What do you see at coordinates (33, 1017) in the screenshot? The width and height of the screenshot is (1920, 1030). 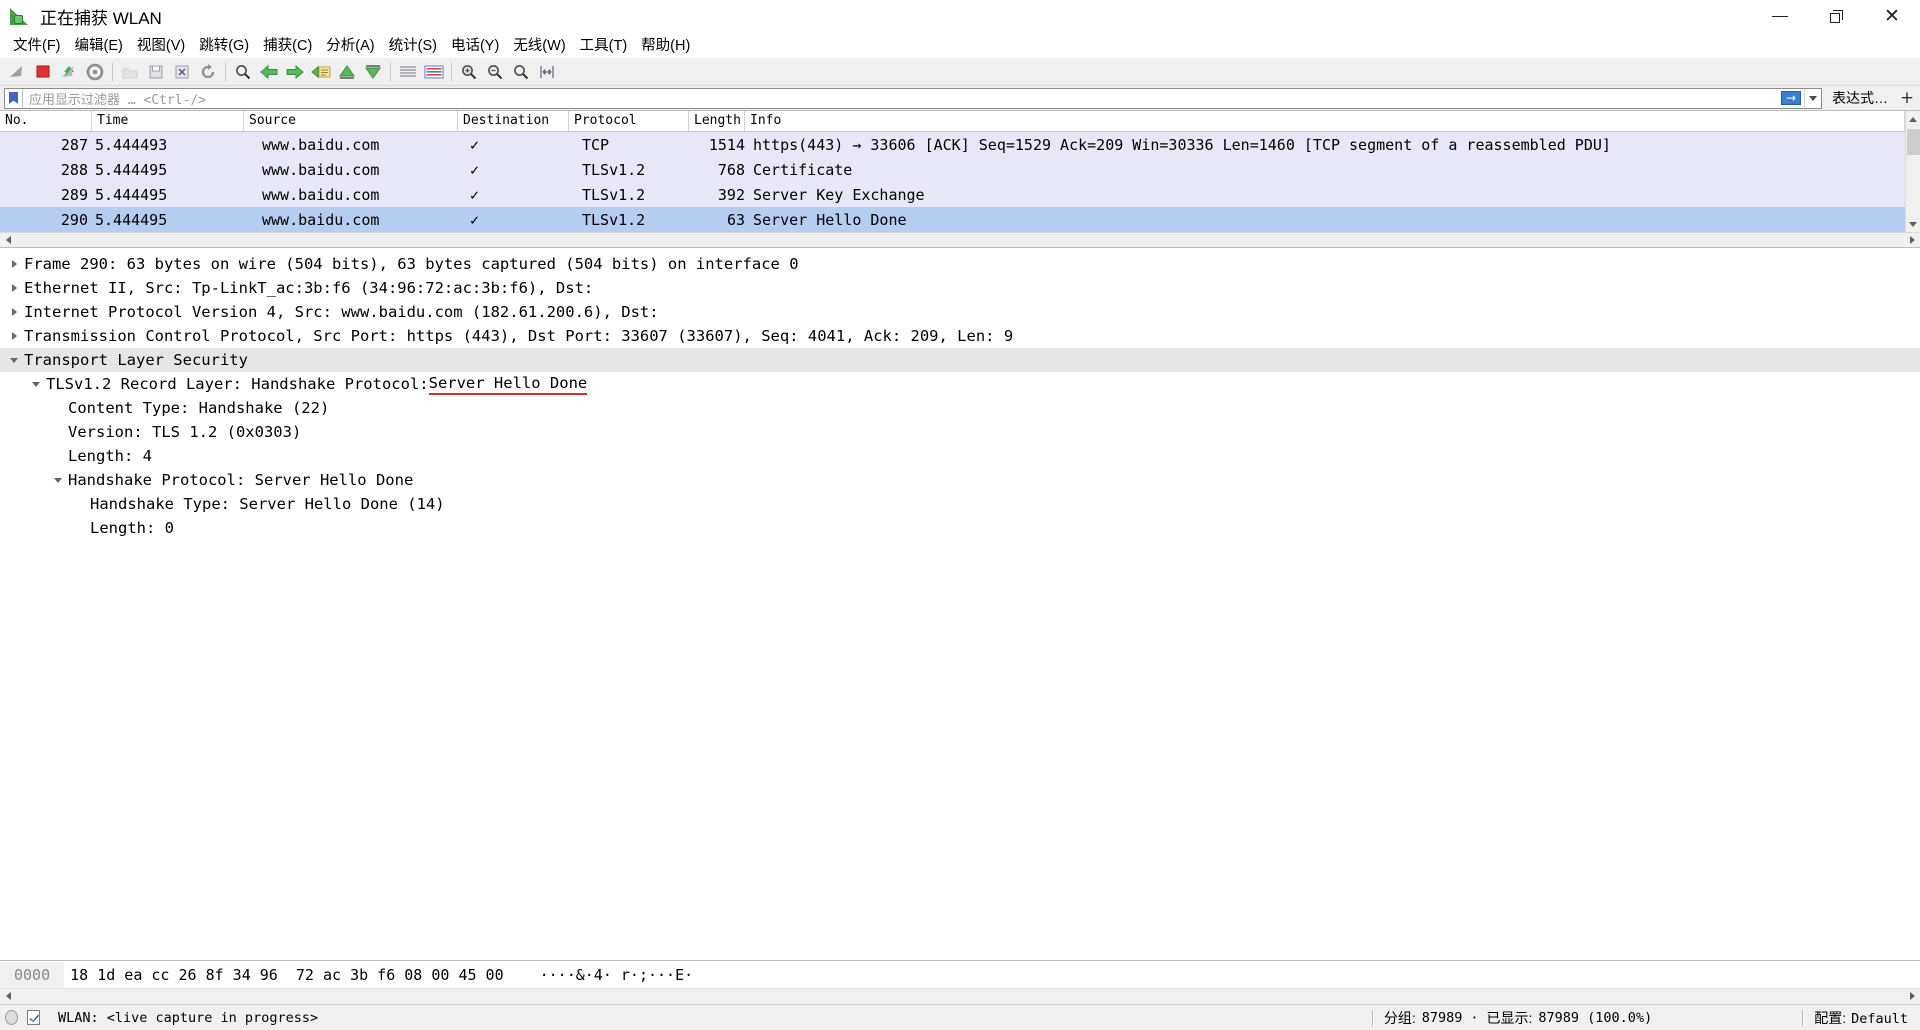 I see `expert-info-icon` at bounding box center [33, 1017].